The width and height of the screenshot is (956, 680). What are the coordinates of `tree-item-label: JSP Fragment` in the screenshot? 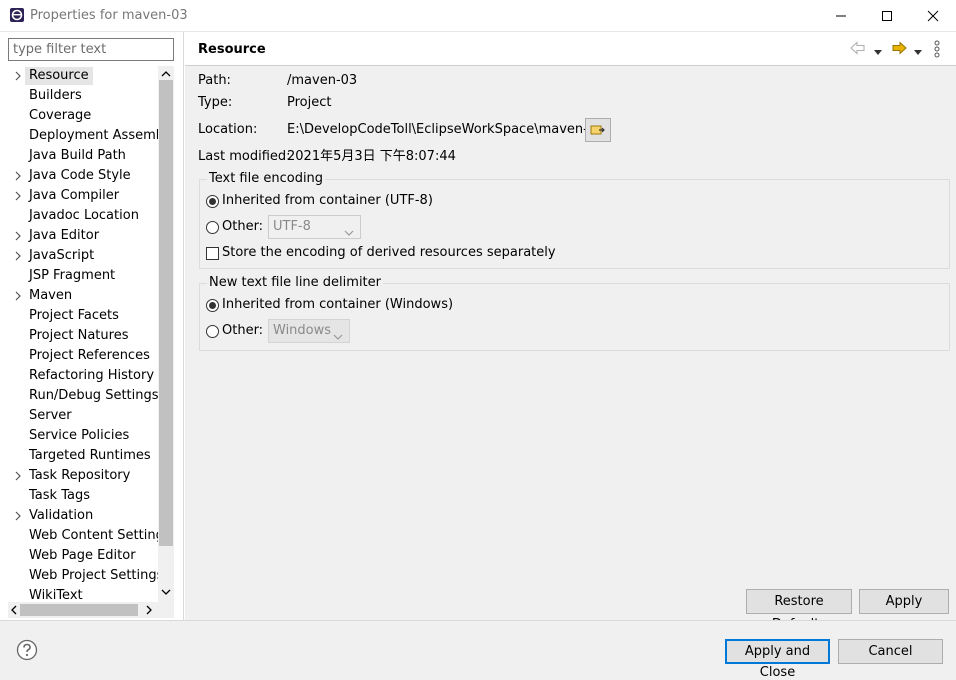 It's located at (72, 275).